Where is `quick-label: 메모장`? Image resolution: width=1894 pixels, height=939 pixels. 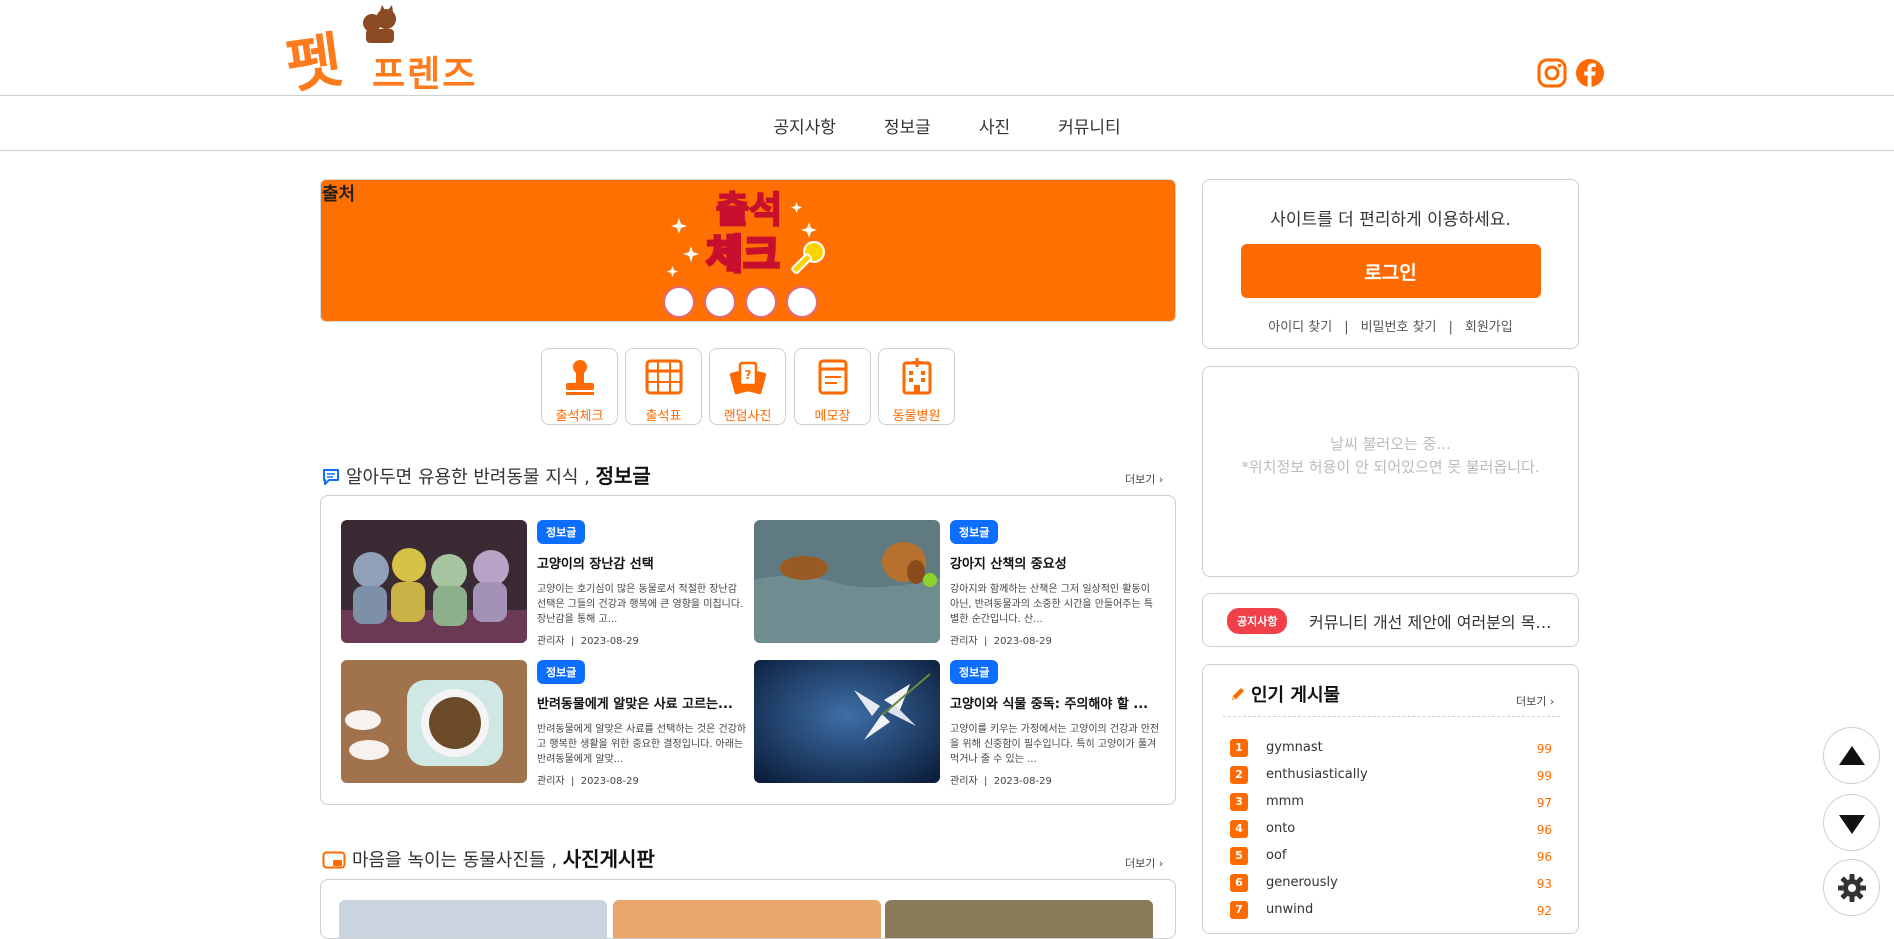
quick-label: 메모장 is located at coordinates (832, 416).